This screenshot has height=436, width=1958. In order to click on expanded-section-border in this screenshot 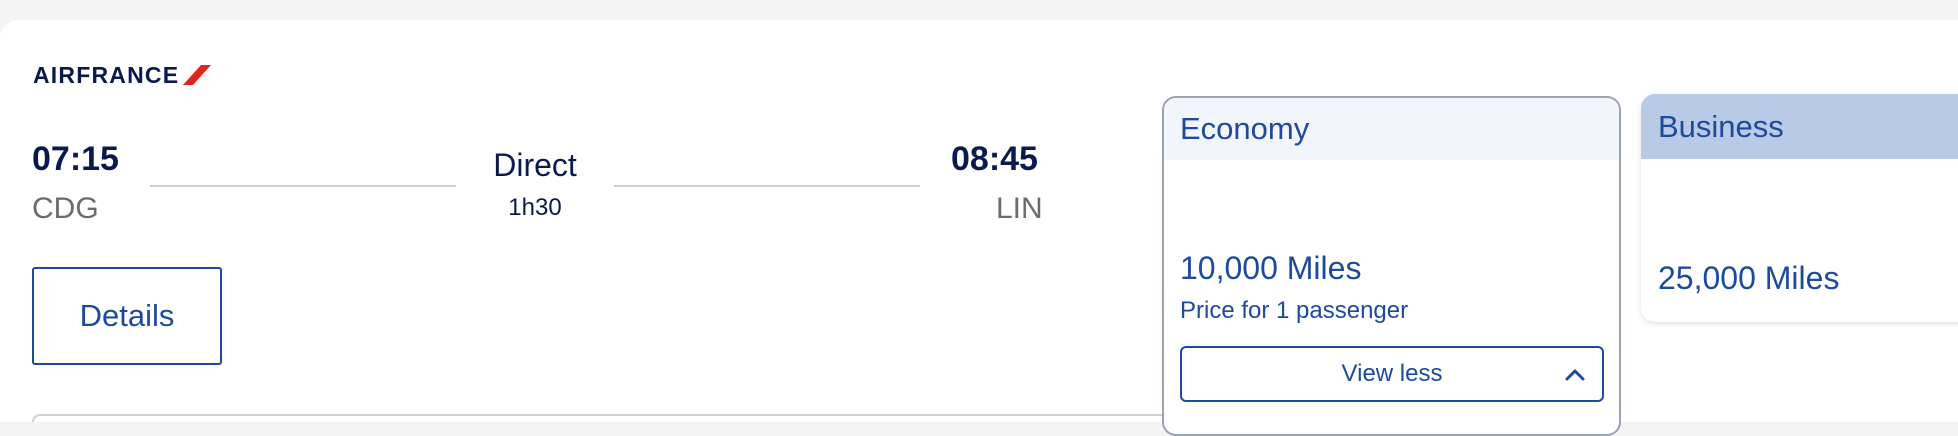, I will do `click(602, 418)`.